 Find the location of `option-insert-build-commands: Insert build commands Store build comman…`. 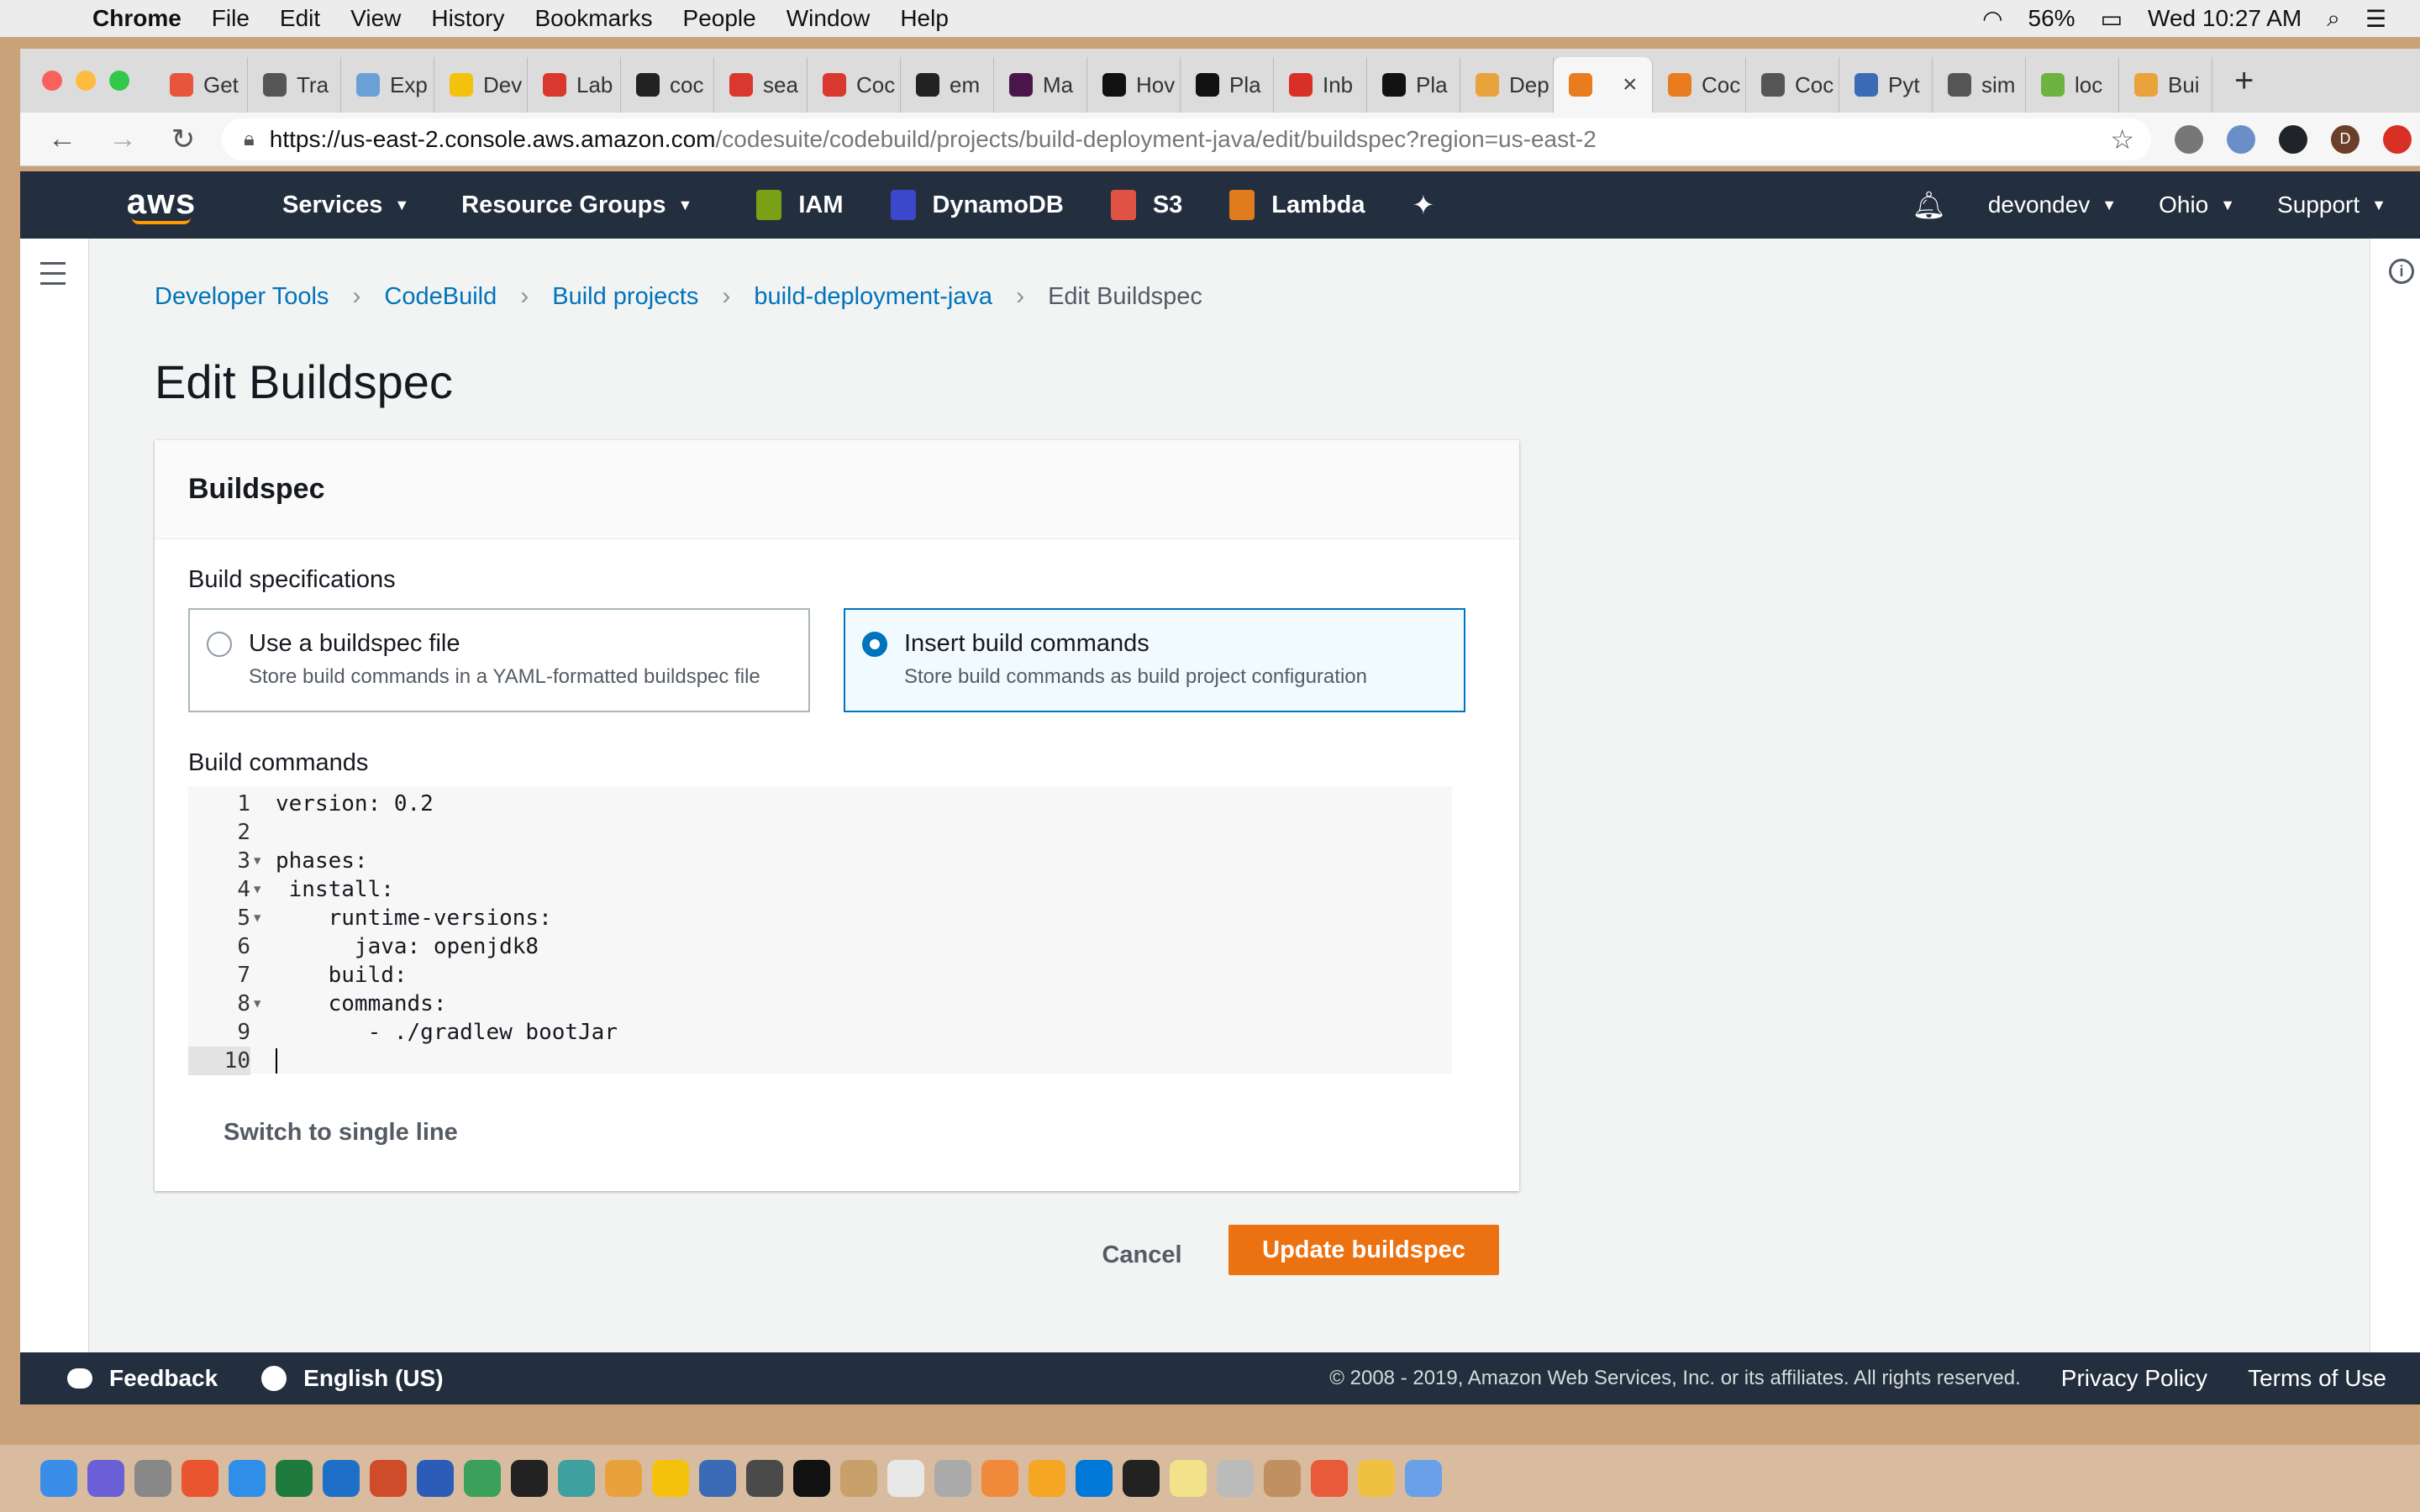

option-insert-build-commands: Insert build commands Store build comman… is located at coordinates (1154, 660).